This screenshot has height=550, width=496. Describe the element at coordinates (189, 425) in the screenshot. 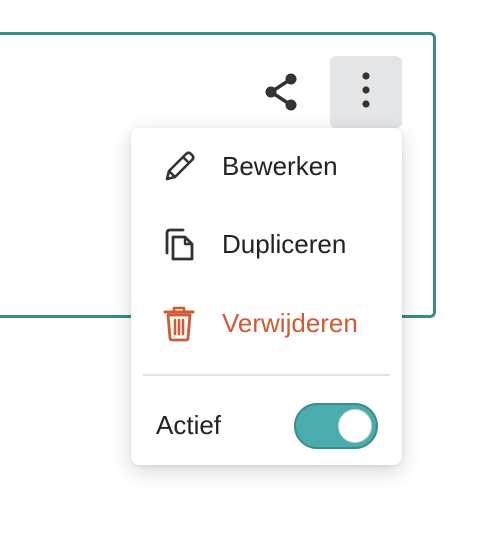

I see `active-label: Actief` at that location.